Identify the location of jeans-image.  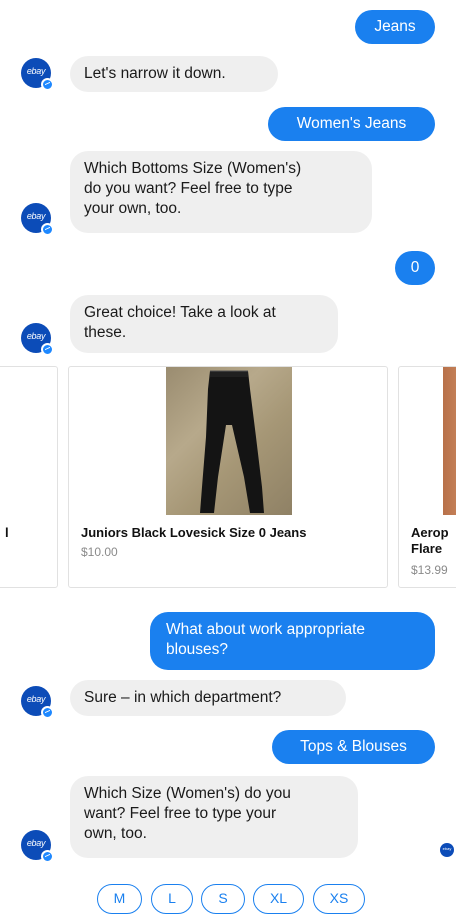
(232, 441).